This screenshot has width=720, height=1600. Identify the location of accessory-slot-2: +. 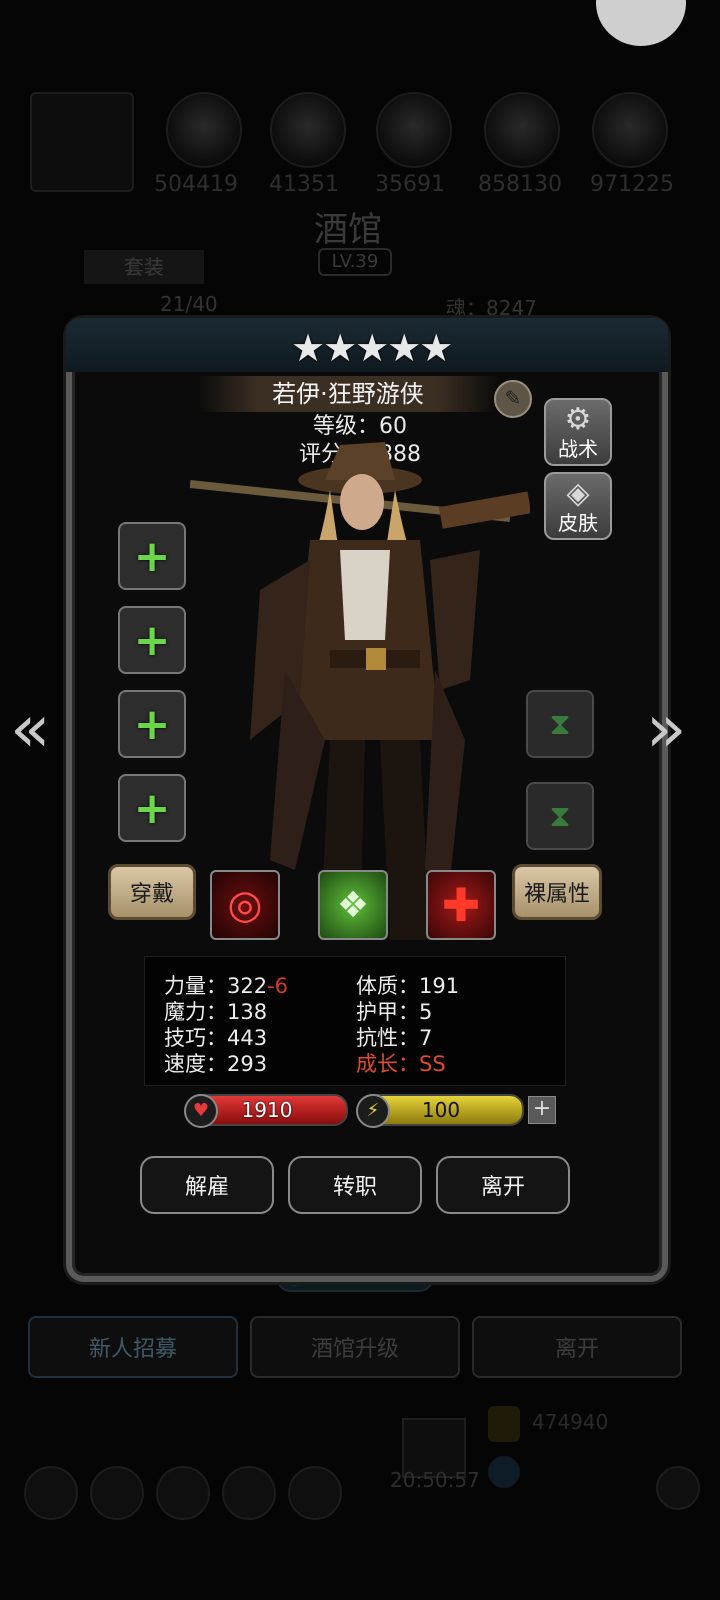
(152, 808).